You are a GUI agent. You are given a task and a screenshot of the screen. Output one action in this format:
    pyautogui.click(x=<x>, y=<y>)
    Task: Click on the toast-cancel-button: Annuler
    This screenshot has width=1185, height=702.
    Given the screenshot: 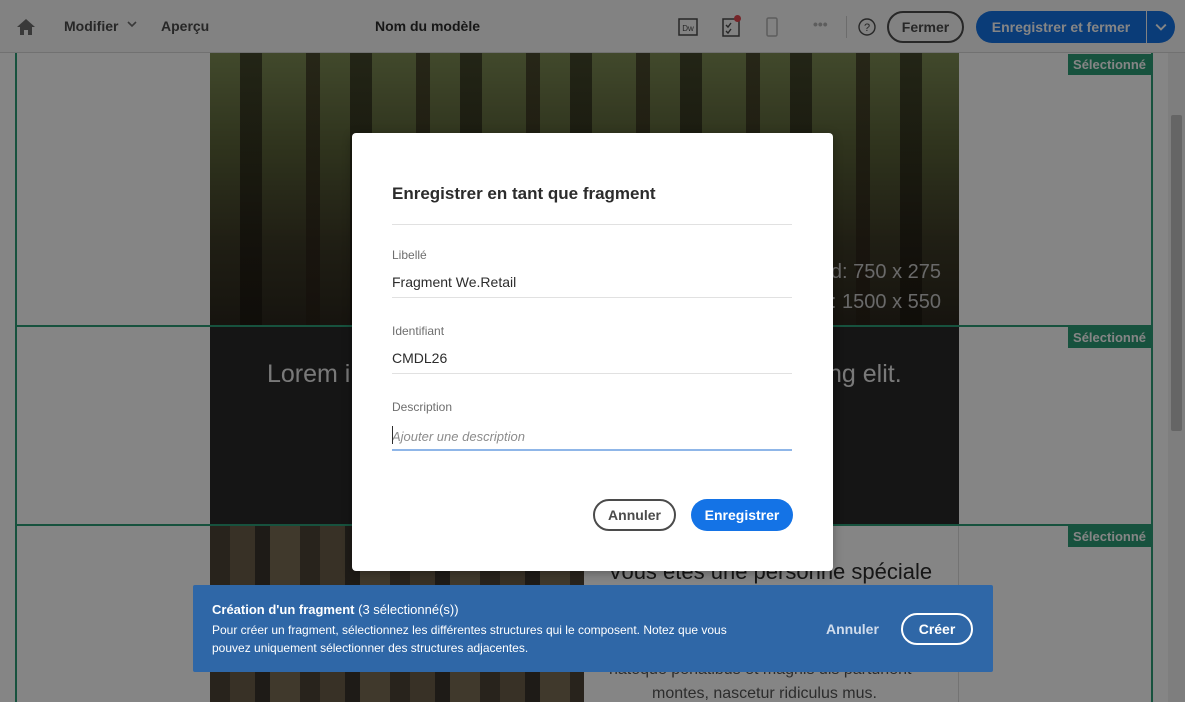 What is the action you would take?
    pyautogui.click(x=852, y=629)
    